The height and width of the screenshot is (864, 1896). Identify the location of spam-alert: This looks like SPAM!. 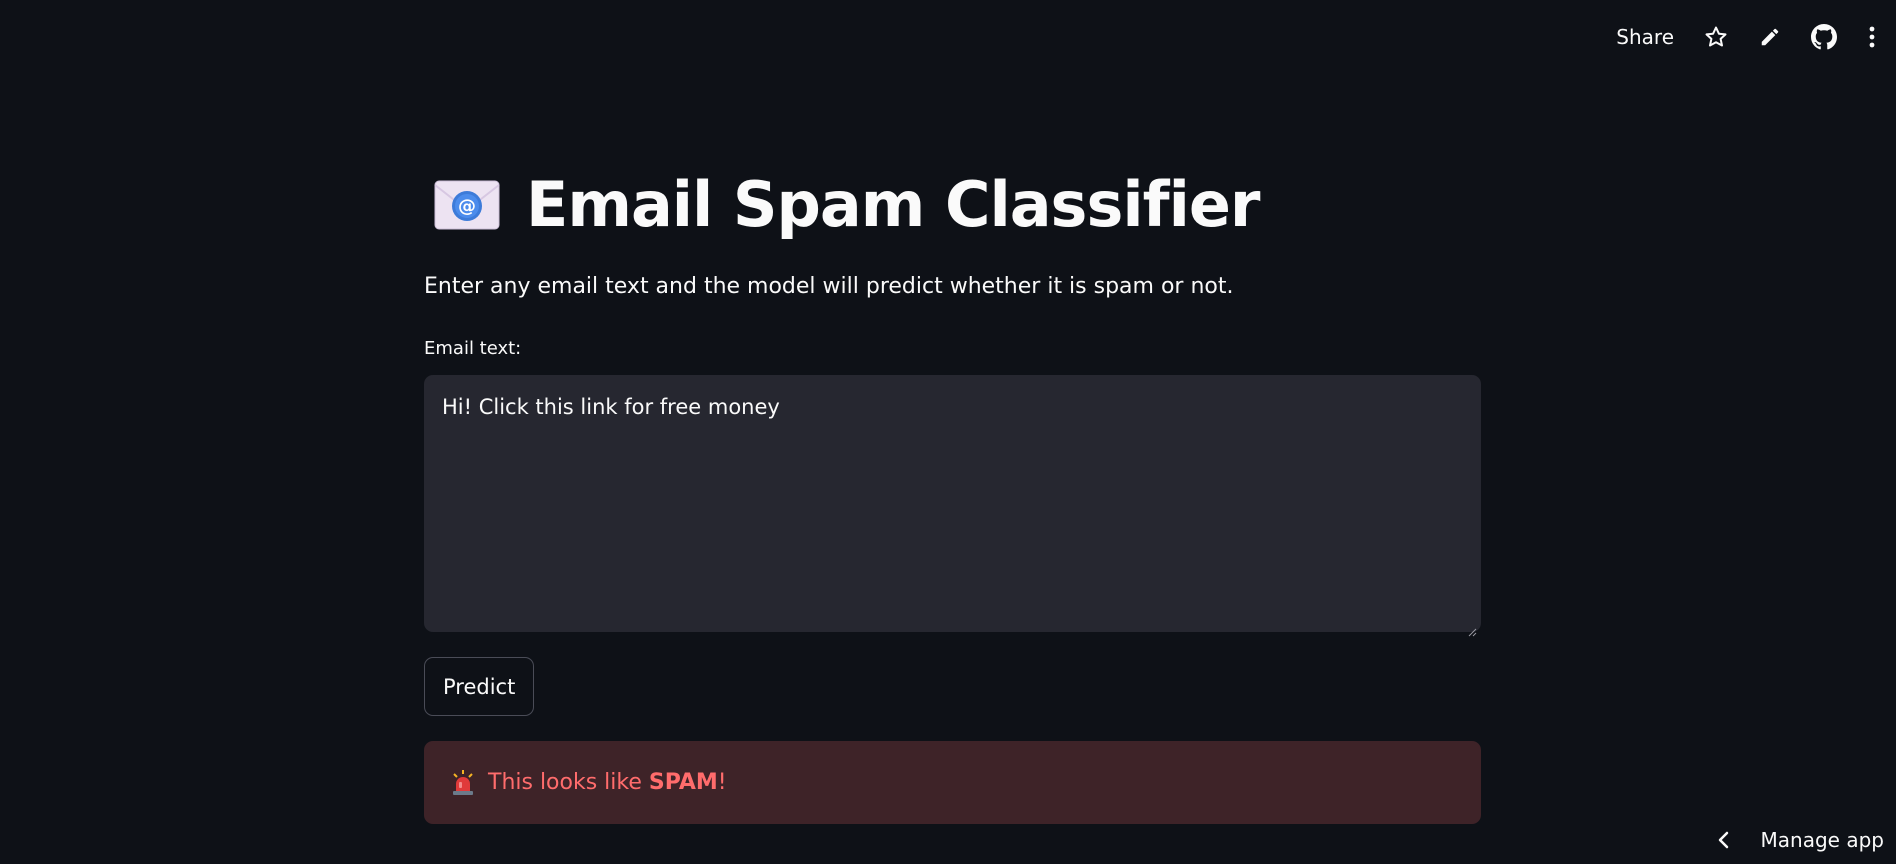
(952, 782).